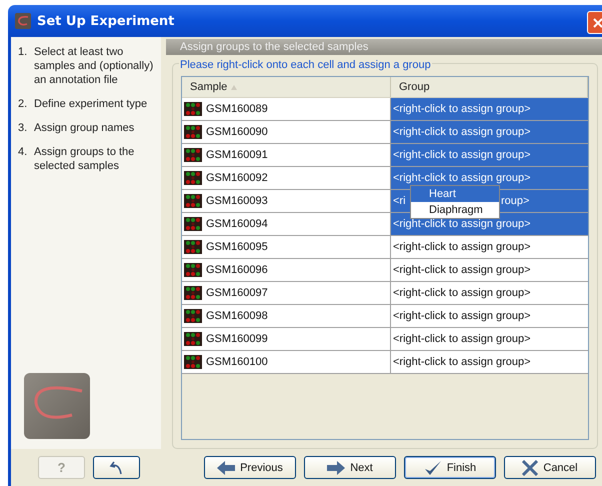 This screenshot has width=602, height=486. I want to click on sample-name: GSM160089, so click(237, 109).